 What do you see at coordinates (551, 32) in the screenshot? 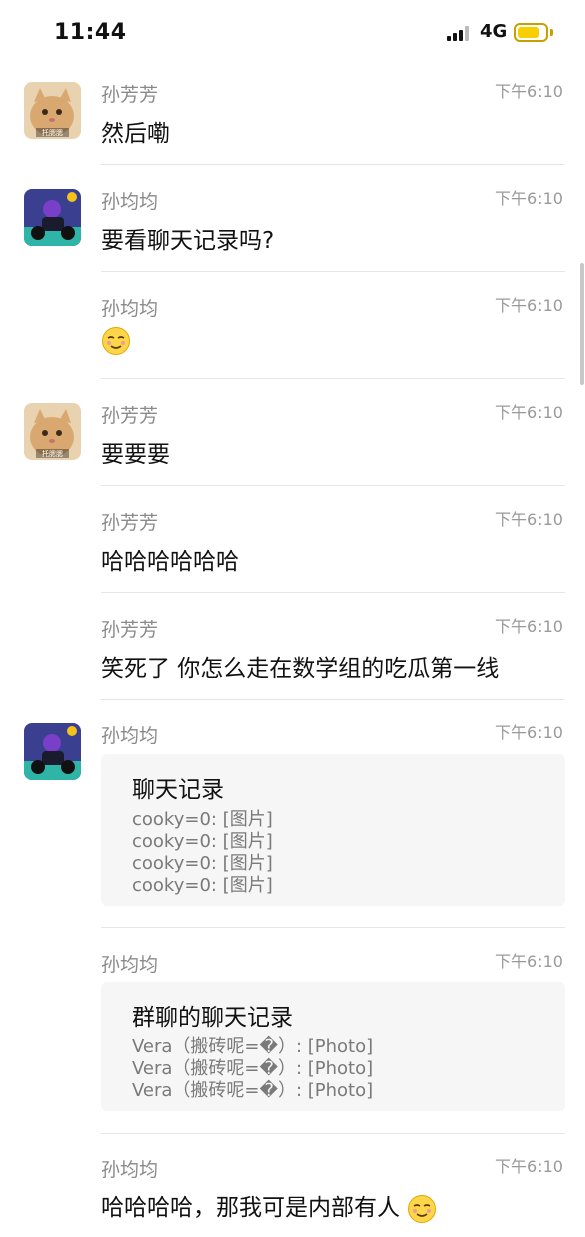
I see `battery-cap` at bounding box center [551, 32].